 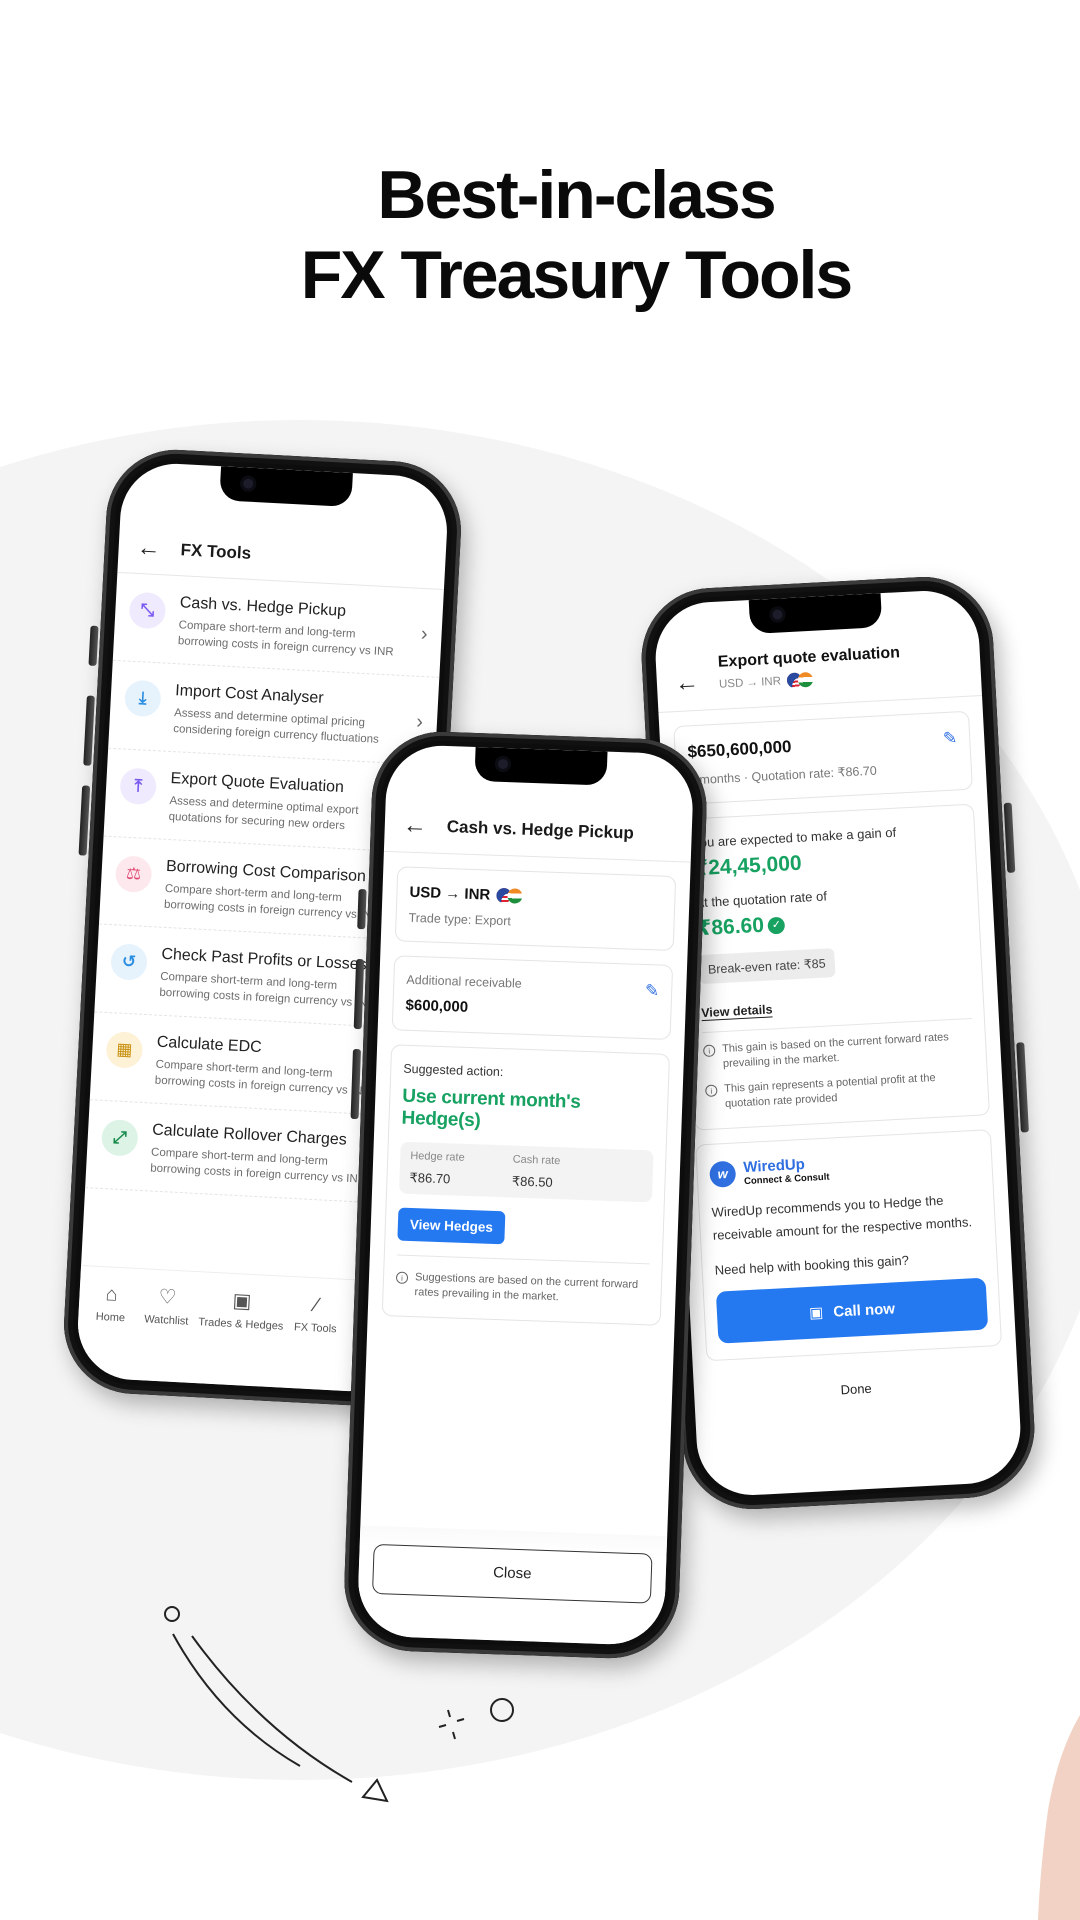 What do you see at coordinates (172, 1614) in the screenshot?
I see `small-circle-shape` at bounding box center [172, 1614].